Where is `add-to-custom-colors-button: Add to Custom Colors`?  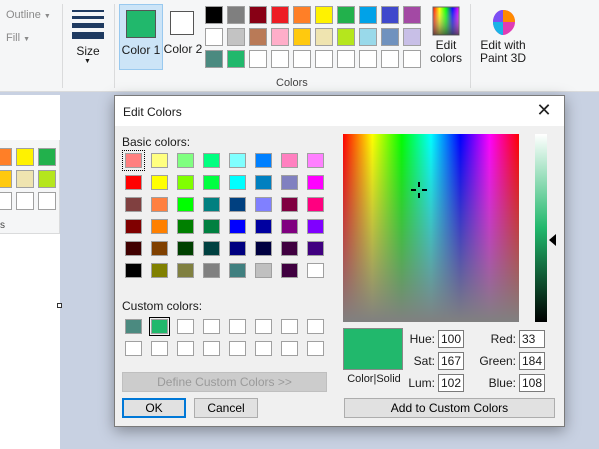
add-to-custom-colors-button: Add to Custom Colors is located at coordinates (449, 408).